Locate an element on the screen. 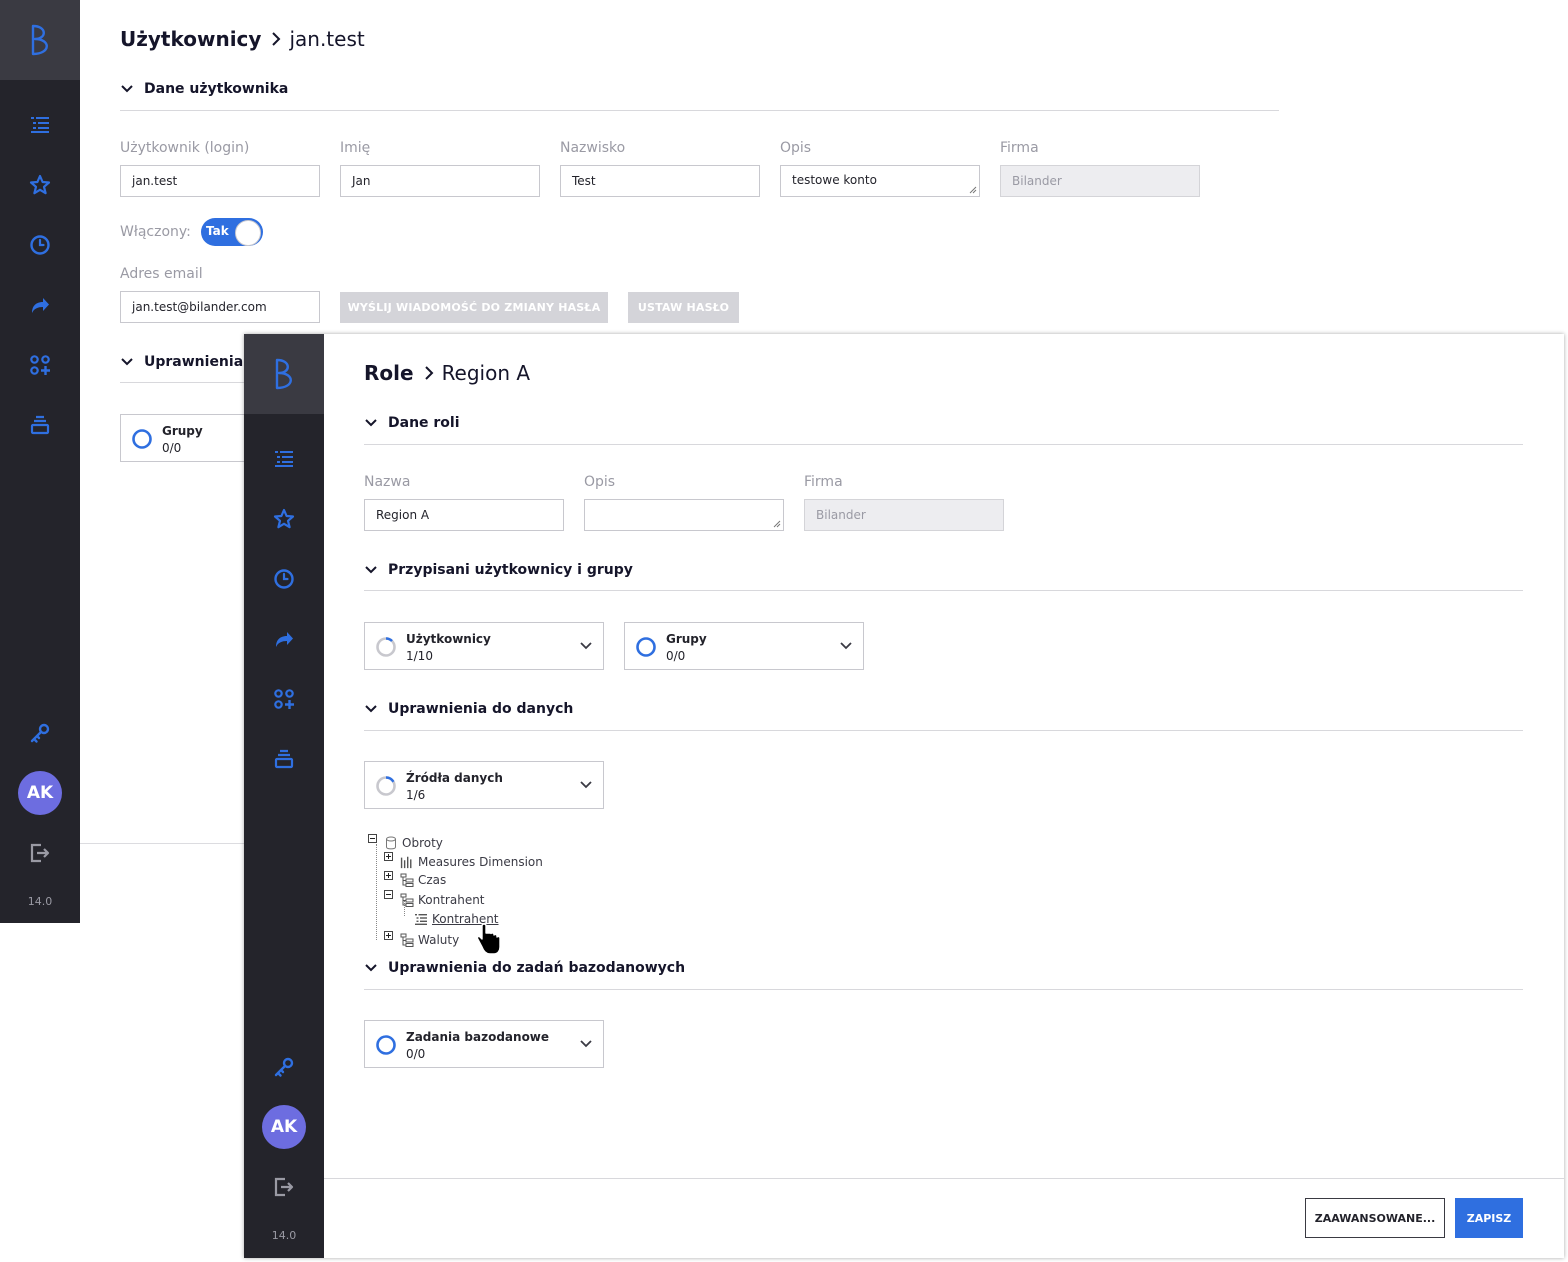 Image resolution: width=1568 pixels, height=1262 pixels. users-selector: Użytkownicy 1/10 is located at coordinates (484, 646).